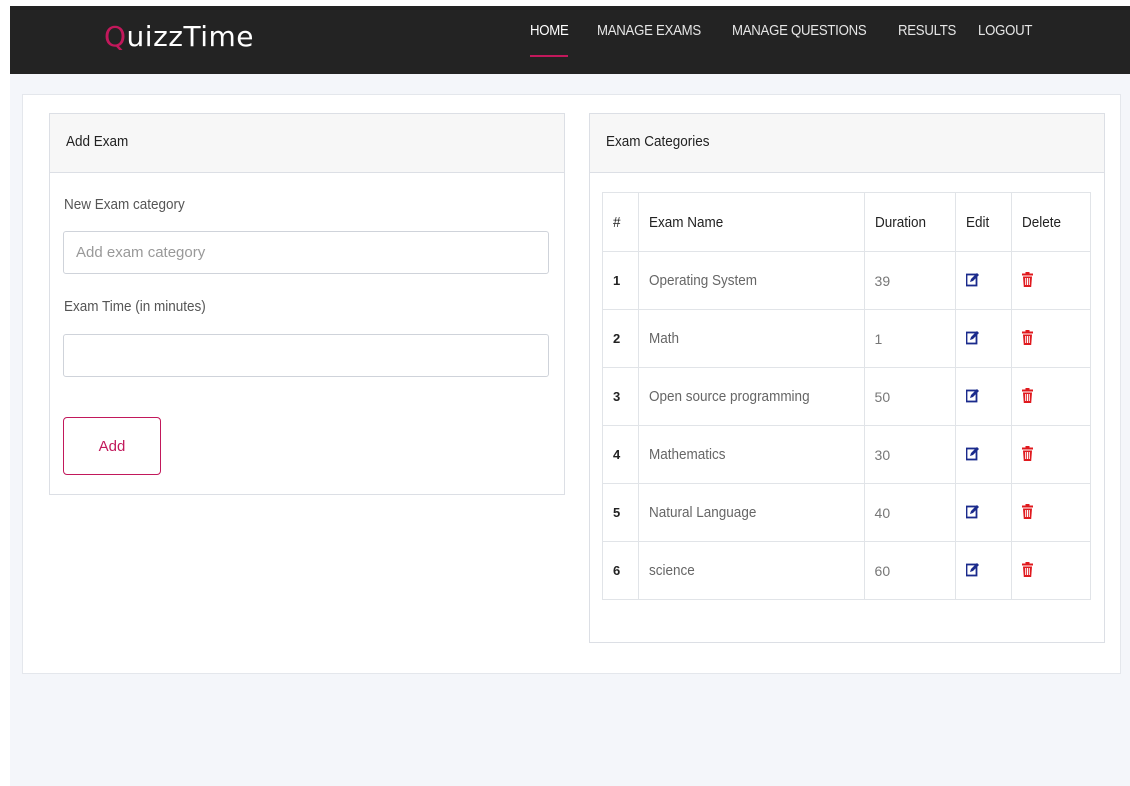 The width and height of the screenshot is (1130, 786). I want to click on add-exam-header: Add Exam, so click(307, 143).